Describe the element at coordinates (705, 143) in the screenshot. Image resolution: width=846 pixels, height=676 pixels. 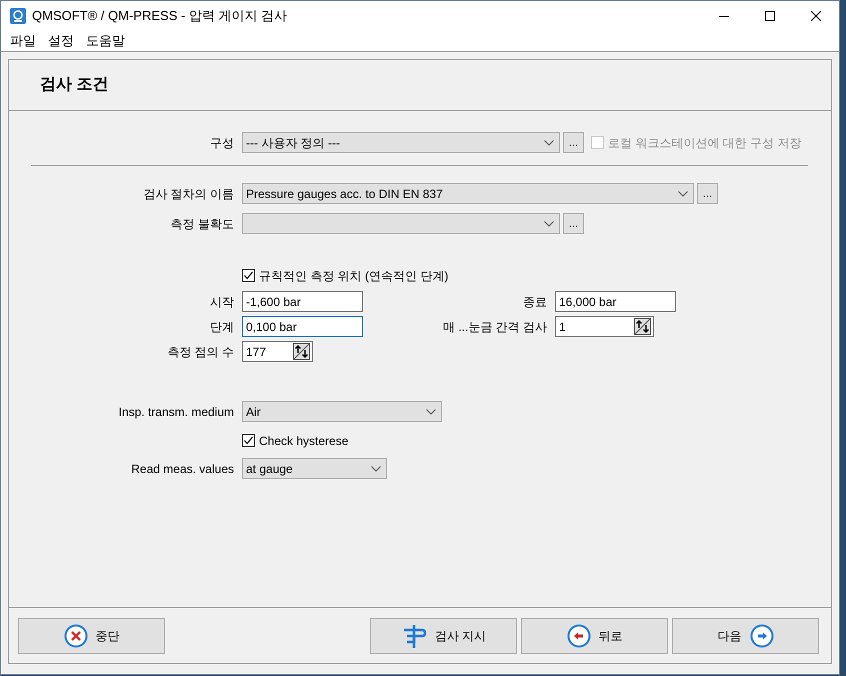
I see `checkbox-label: 로컬 워크스테이션에 대한 구성 저장` at that location.